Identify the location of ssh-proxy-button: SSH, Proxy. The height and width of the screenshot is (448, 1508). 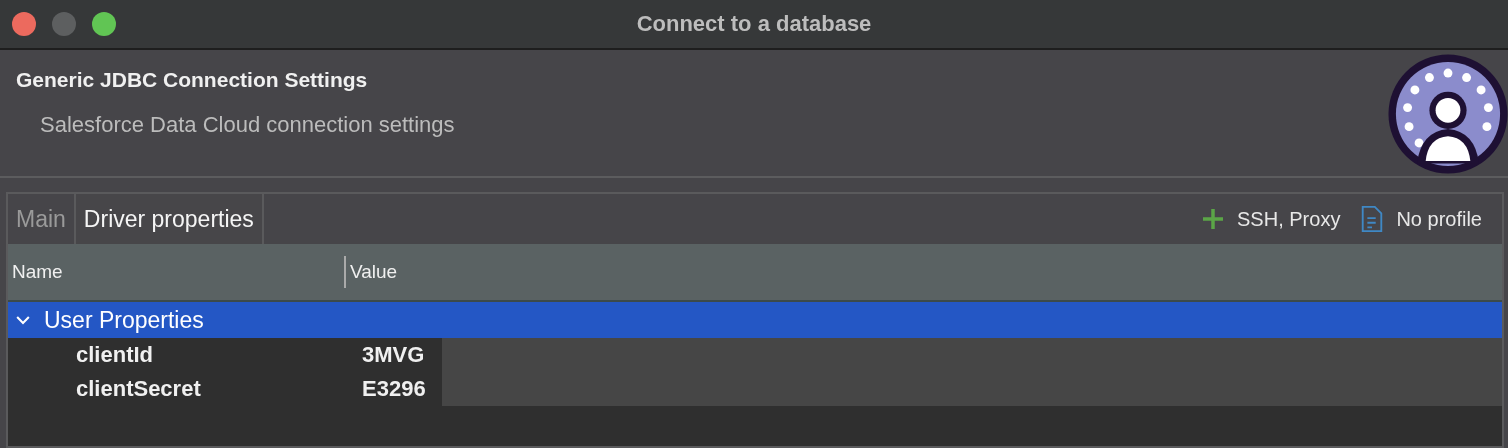
(1281, 219).